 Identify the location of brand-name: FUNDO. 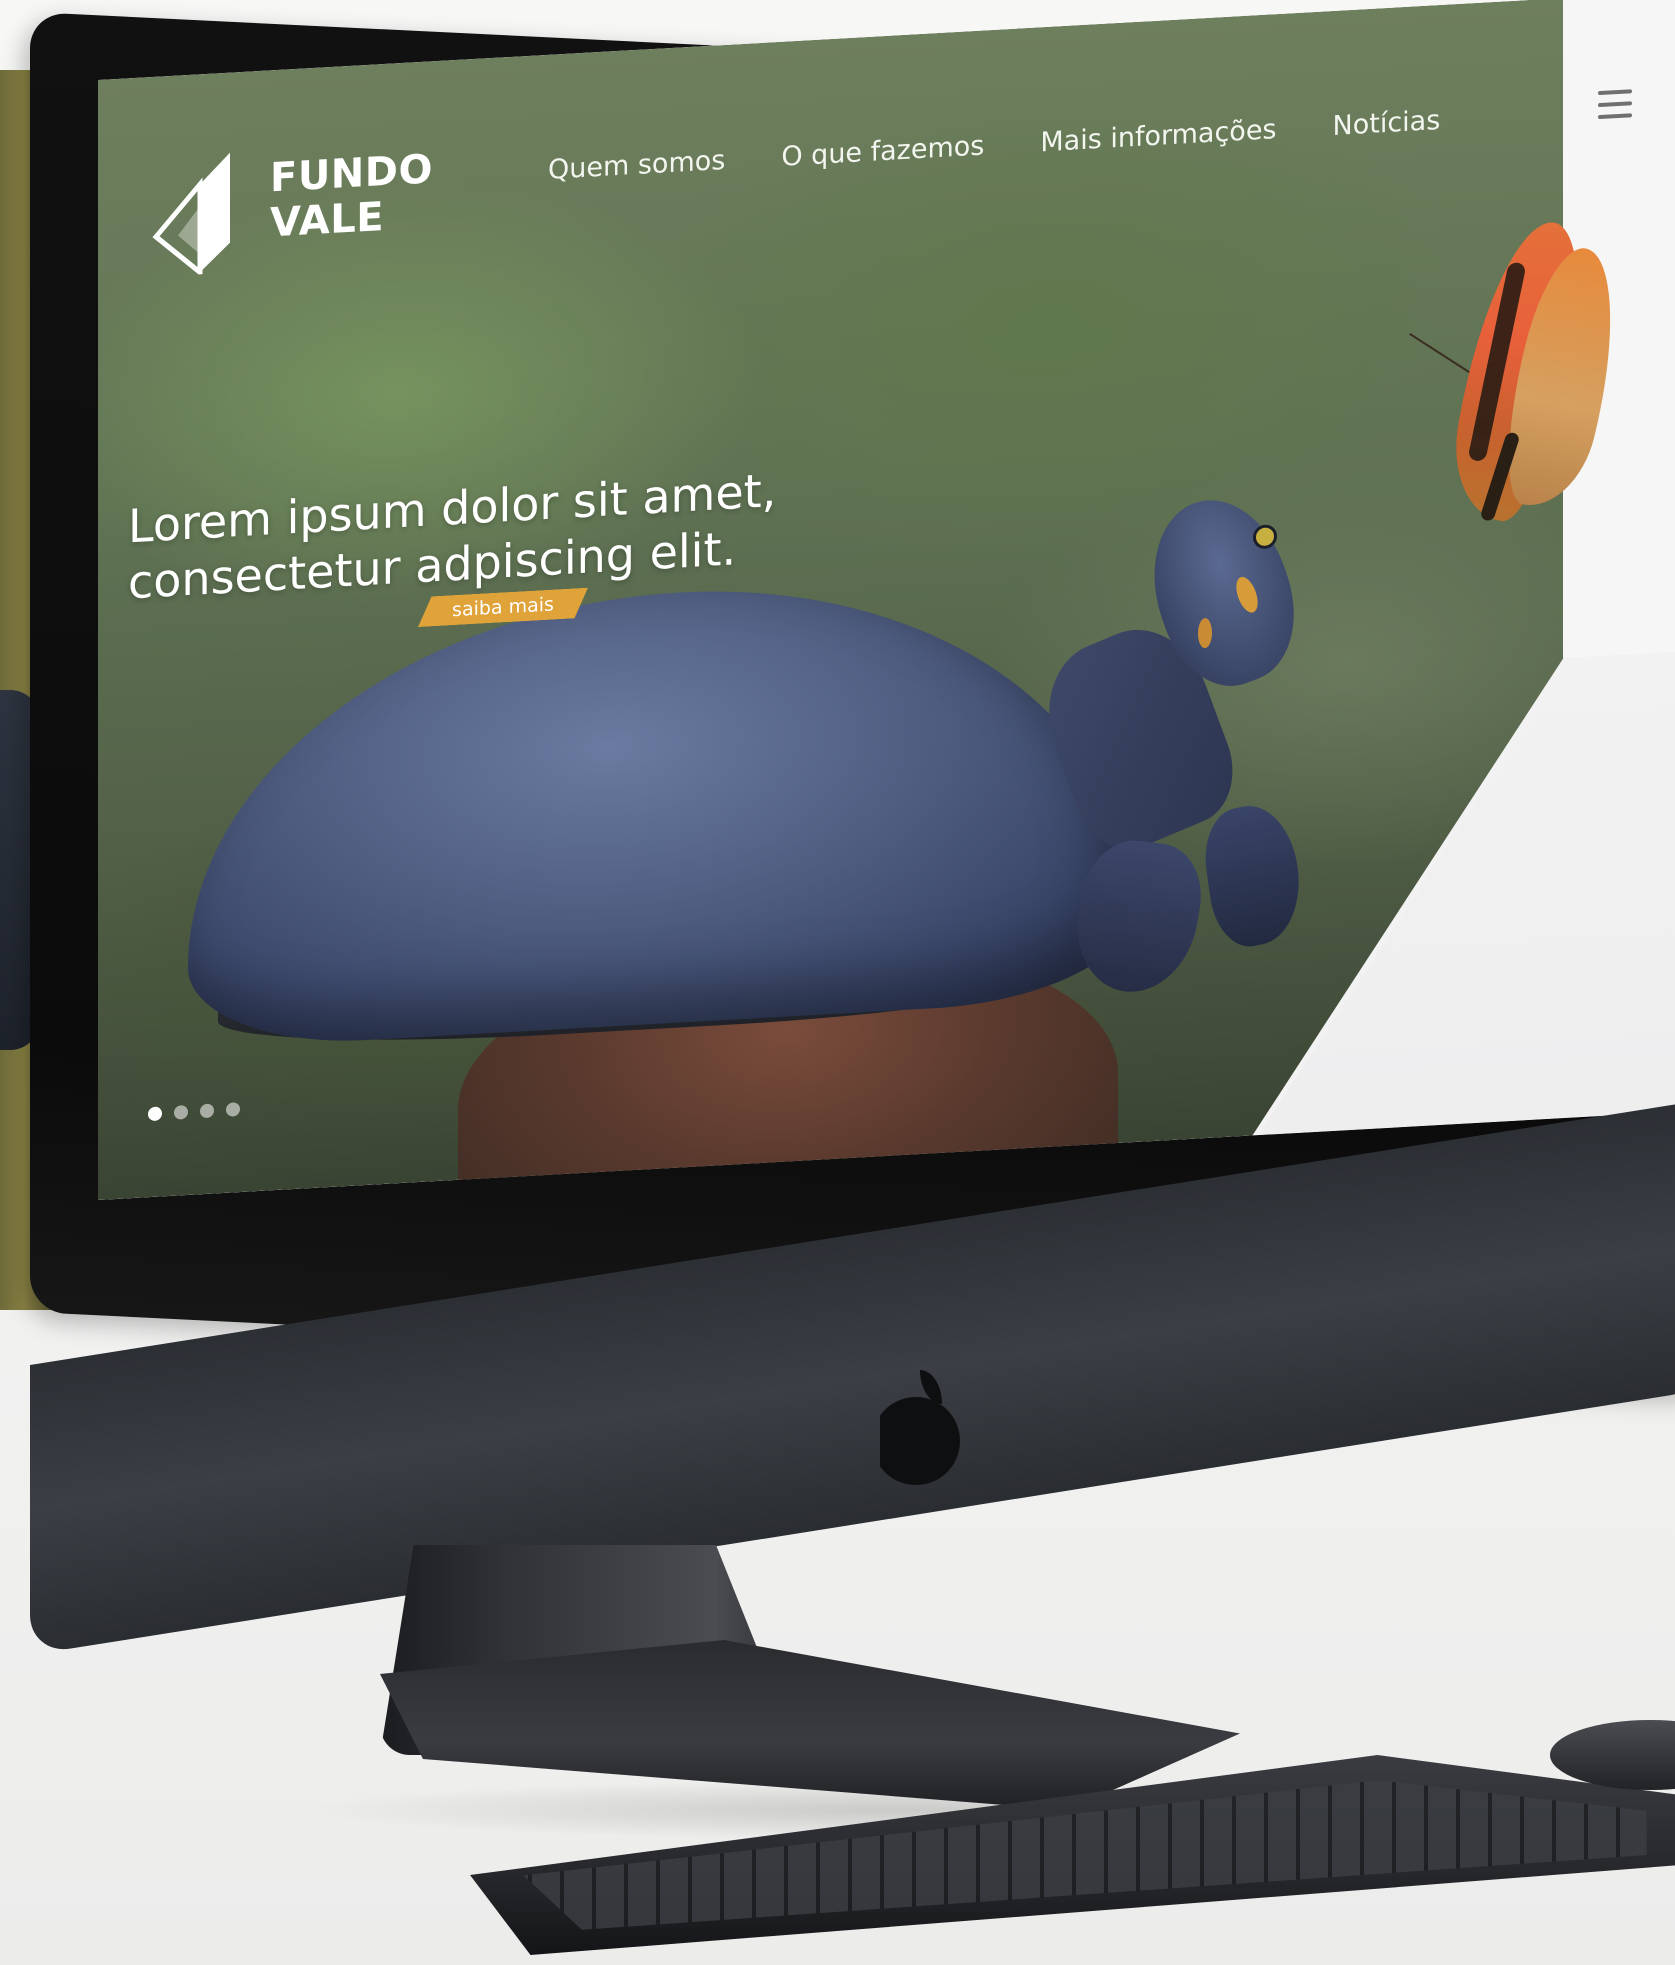
(351, 174).